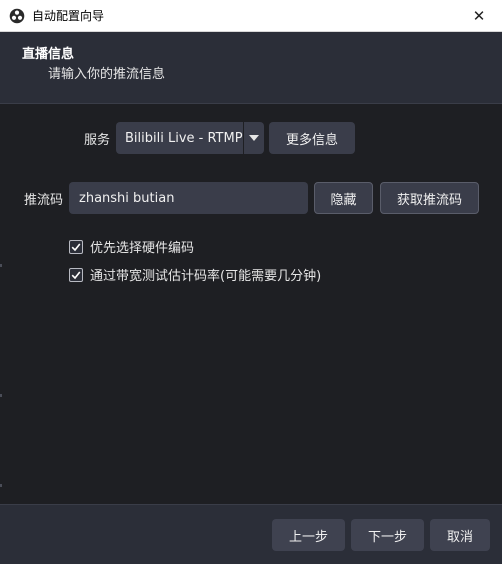  Describe the element at coordinates (17, 16) in the screenshot. I see `obs-logo-icon` at that location.